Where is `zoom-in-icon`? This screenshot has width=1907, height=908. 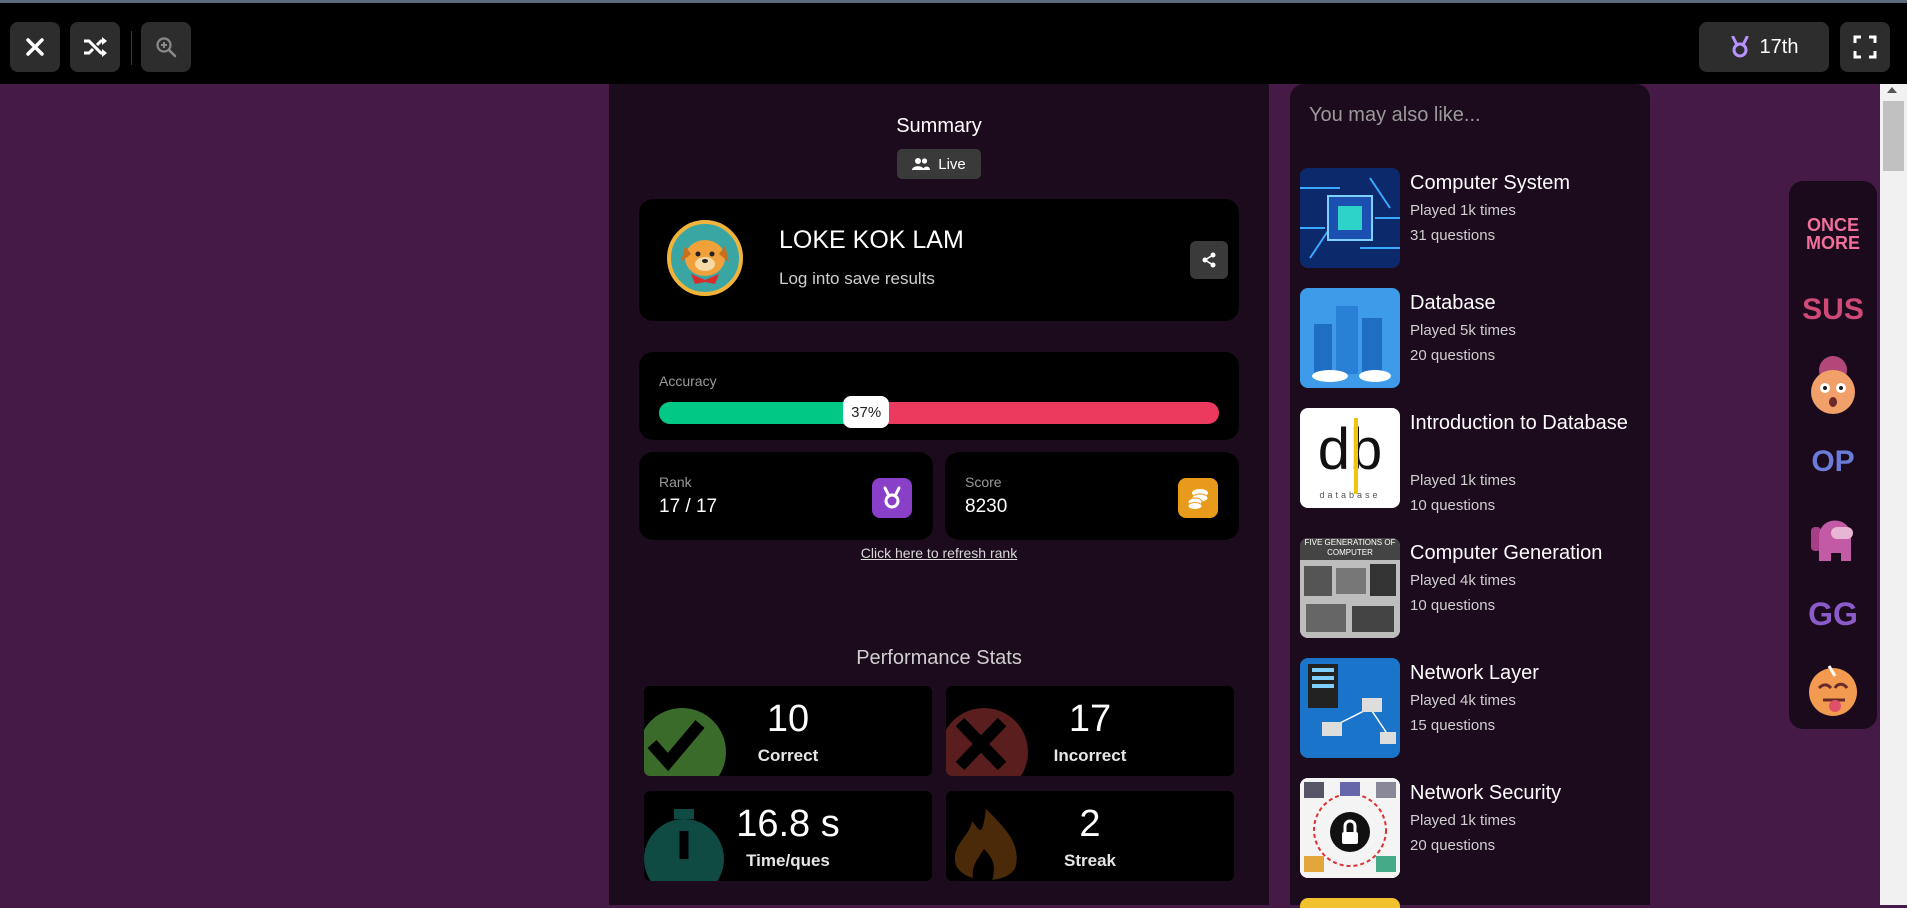
zoom-in-icon is located at coordinates (166, 47).